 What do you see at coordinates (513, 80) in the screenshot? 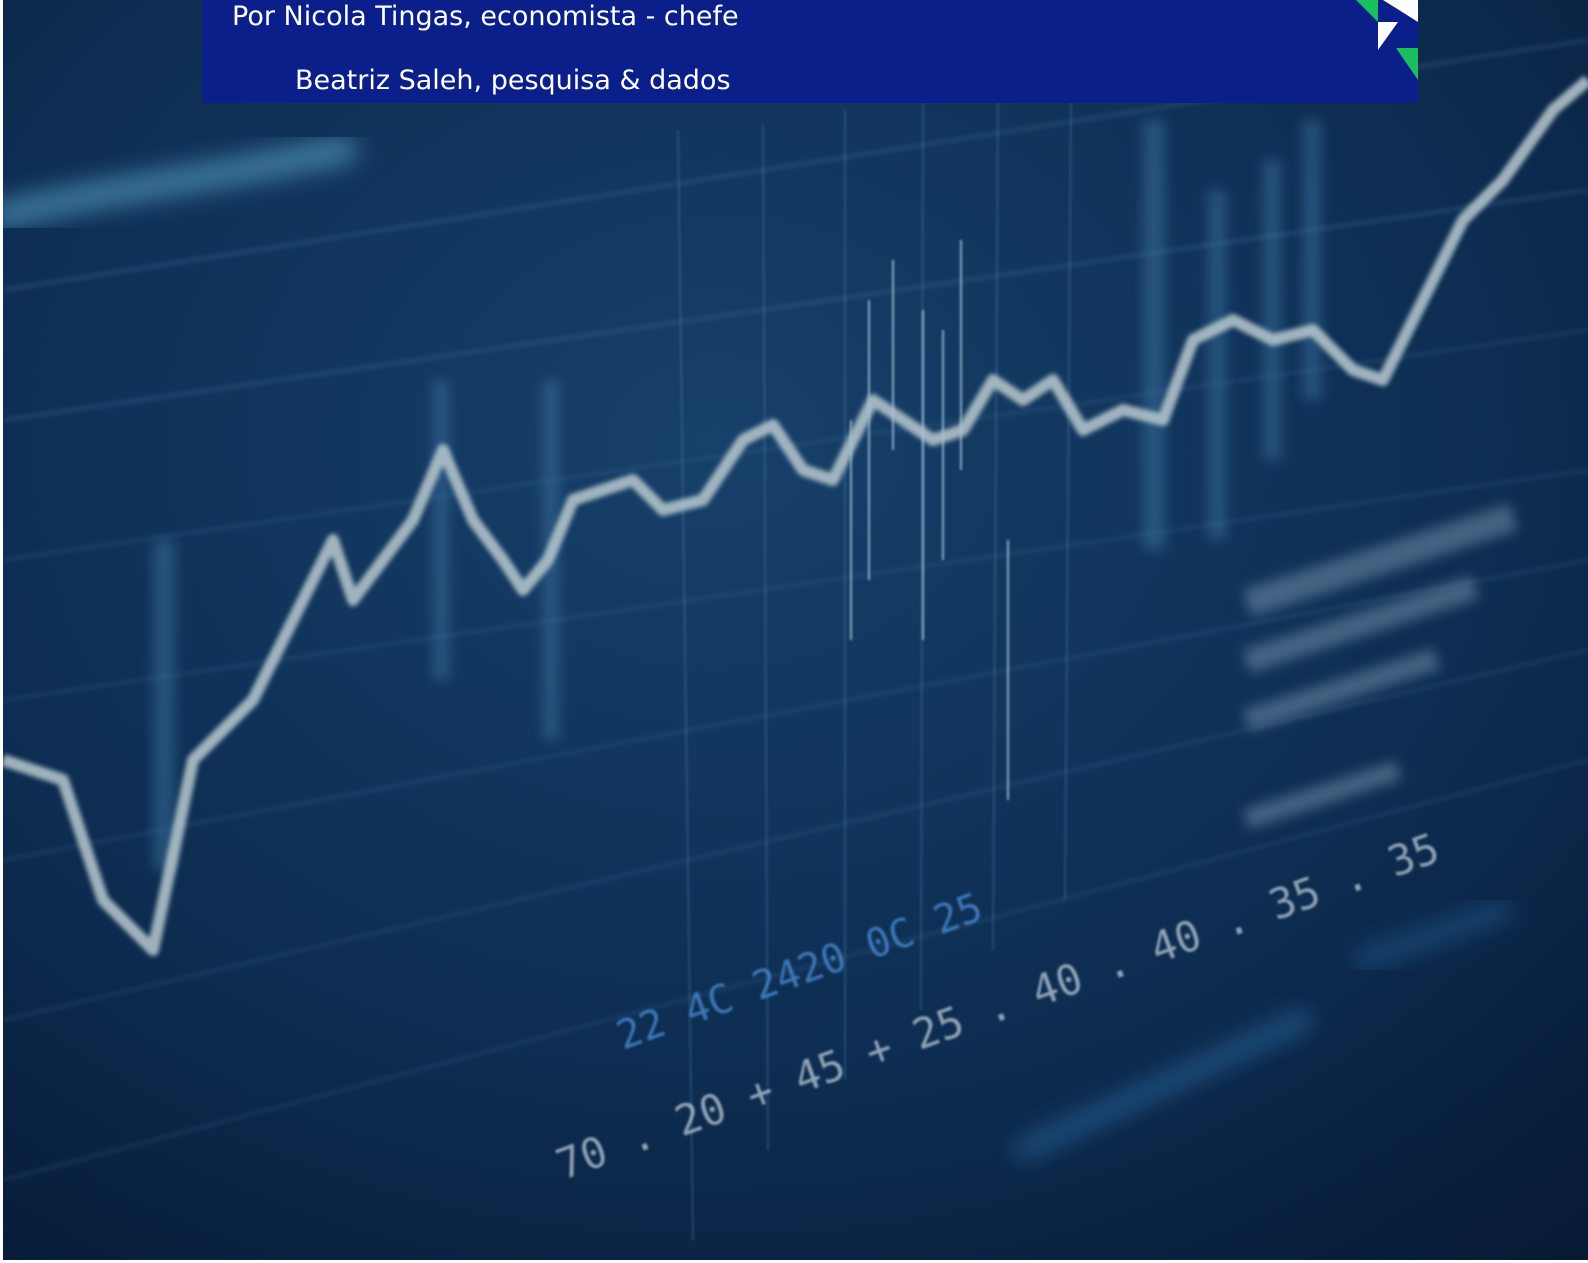
I see `contributor-byline: Beatriz Saleh, pesquisa & dados` at bounding box center [513, 80].